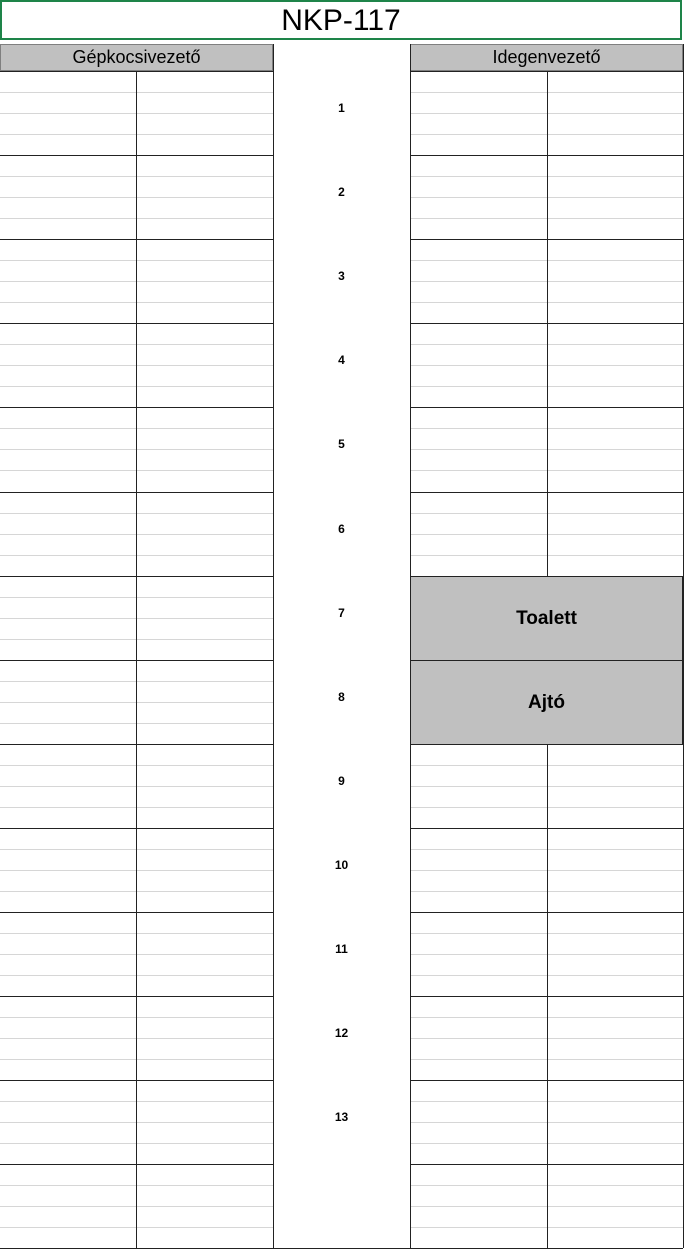 The image size is (687, 1250). What do you see at coordinates (546, 618) in the screenshot?
I see `toilet-cell: Toalett` at bounding box center [546, 618].